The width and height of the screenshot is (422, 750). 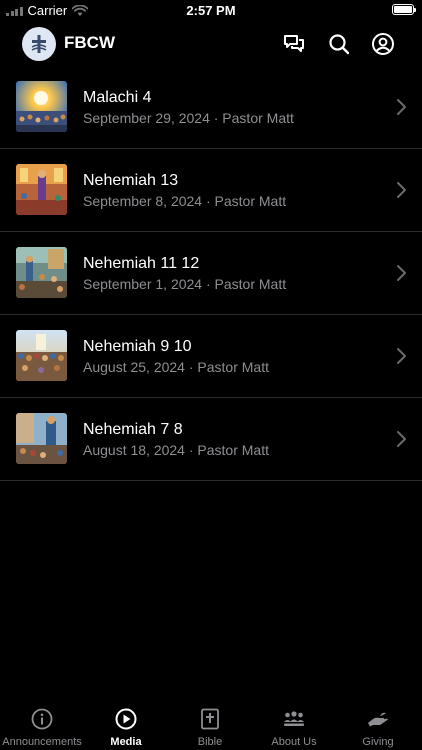 I want to click on tab-bible: Bible, so click(x=210, y=725).